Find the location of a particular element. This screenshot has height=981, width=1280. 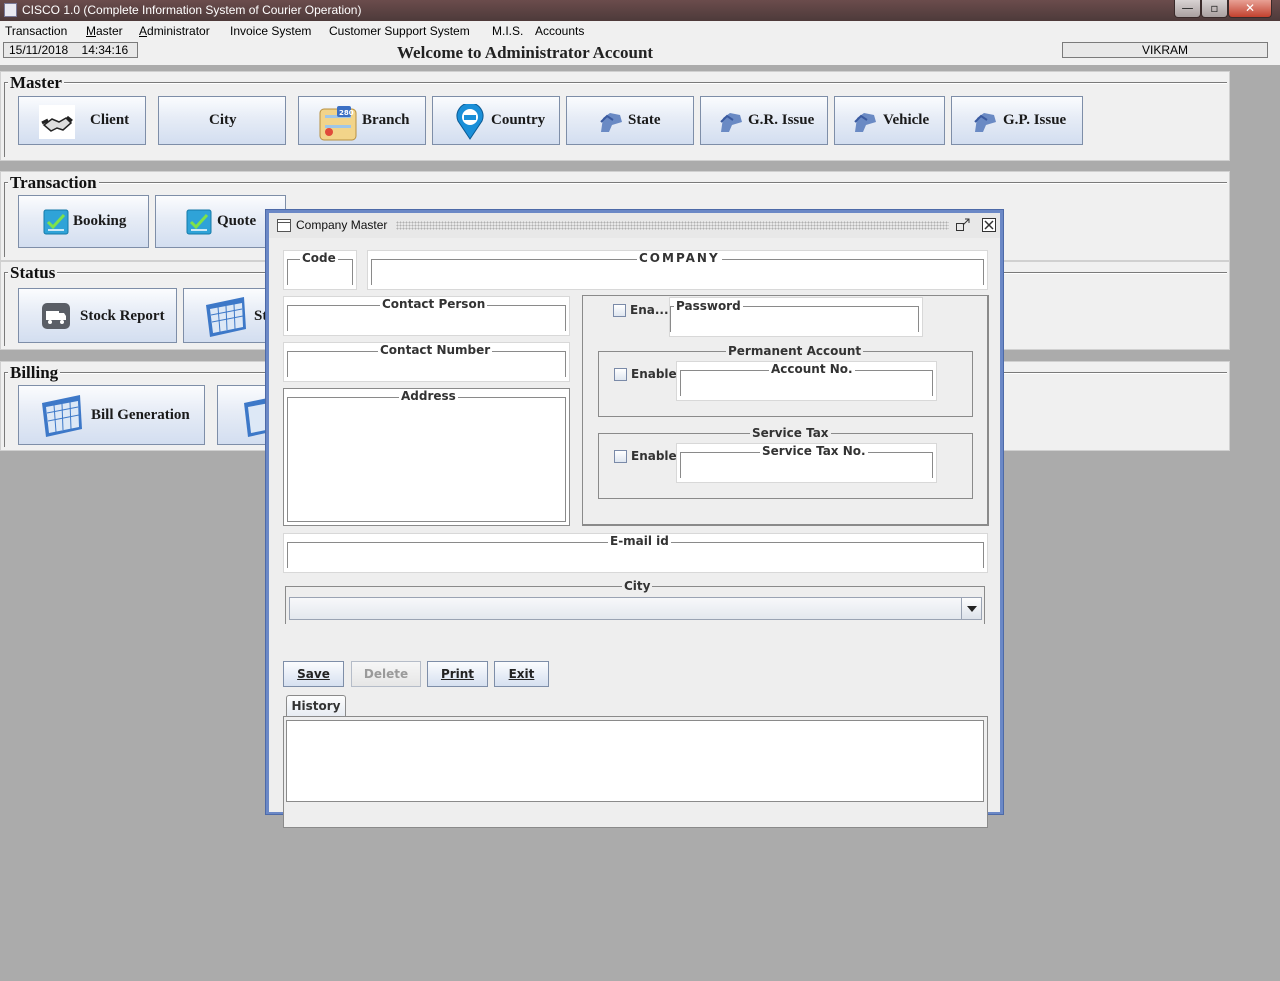

booking-button: Booking is located at coordinates (83, 221).